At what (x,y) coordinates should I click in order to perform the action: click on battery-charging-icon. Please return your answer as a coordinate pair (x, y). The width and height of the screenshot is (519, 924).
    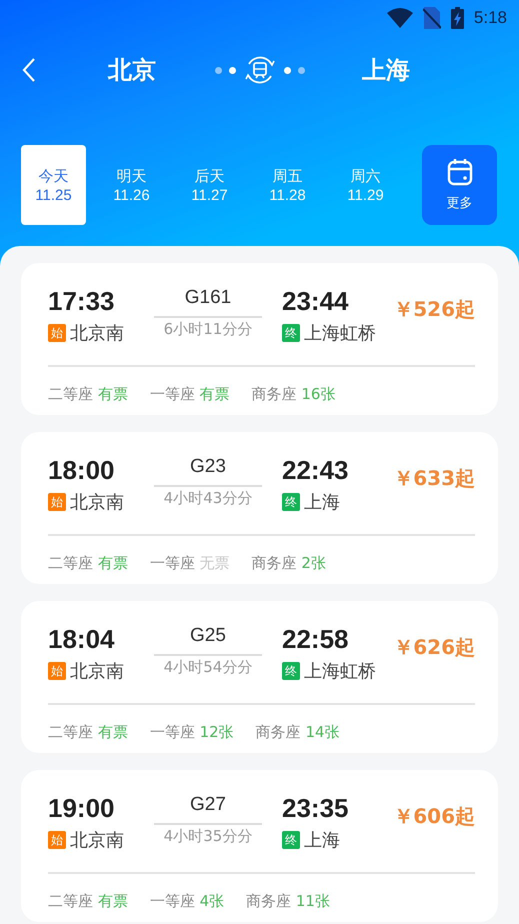
    Looking at the image, I should click on (457, 17).